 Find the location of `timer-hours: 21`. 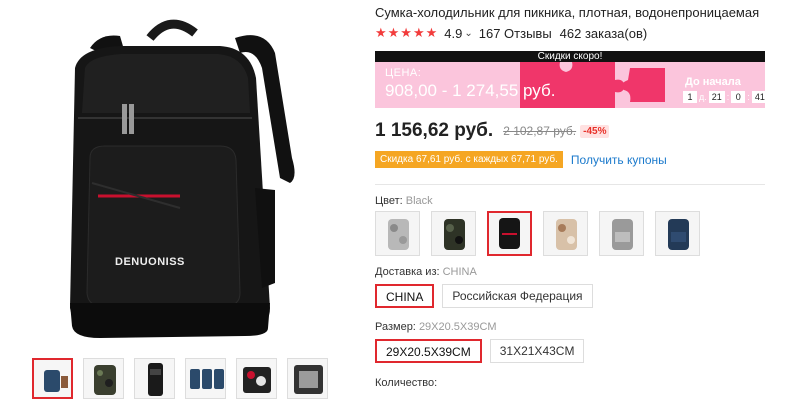

timer-hours: 21 is located at coordinates (716, 97).